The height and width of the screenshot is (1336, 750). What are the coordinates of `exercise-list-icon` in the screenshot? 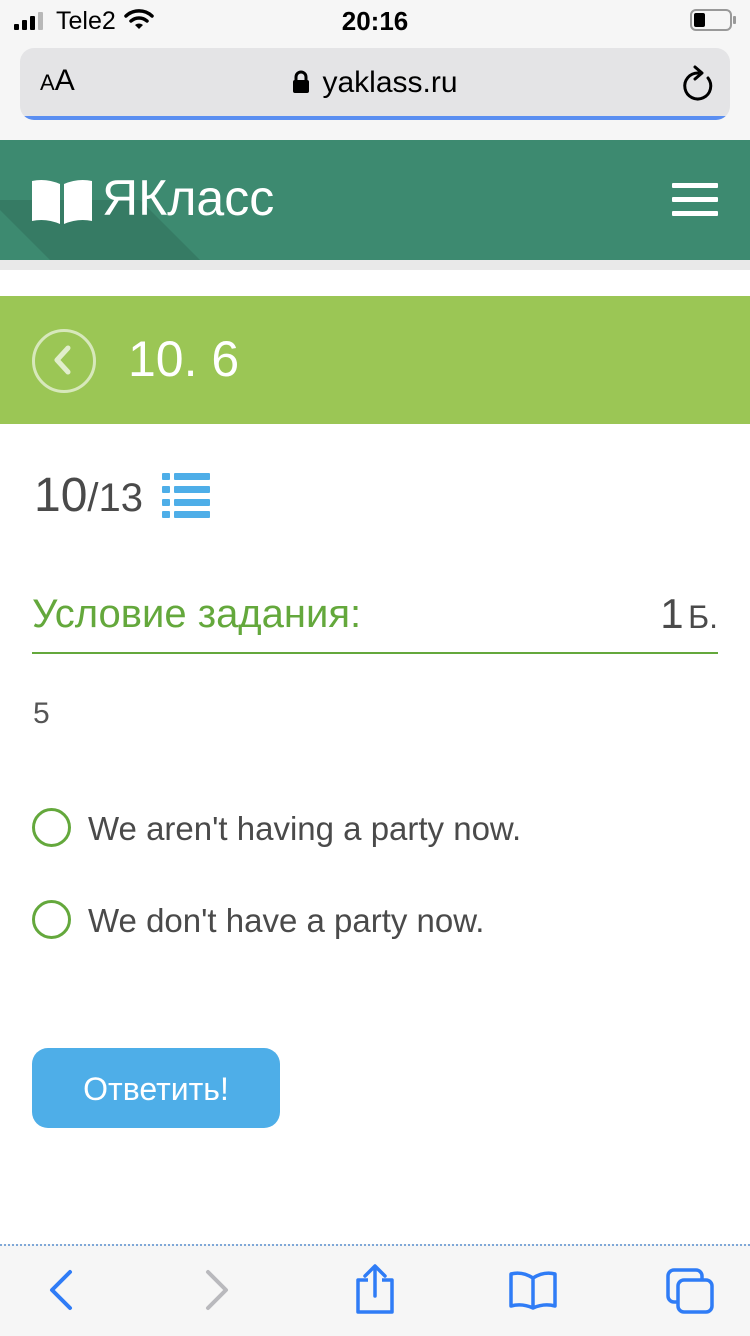 It's located at (187, 496).